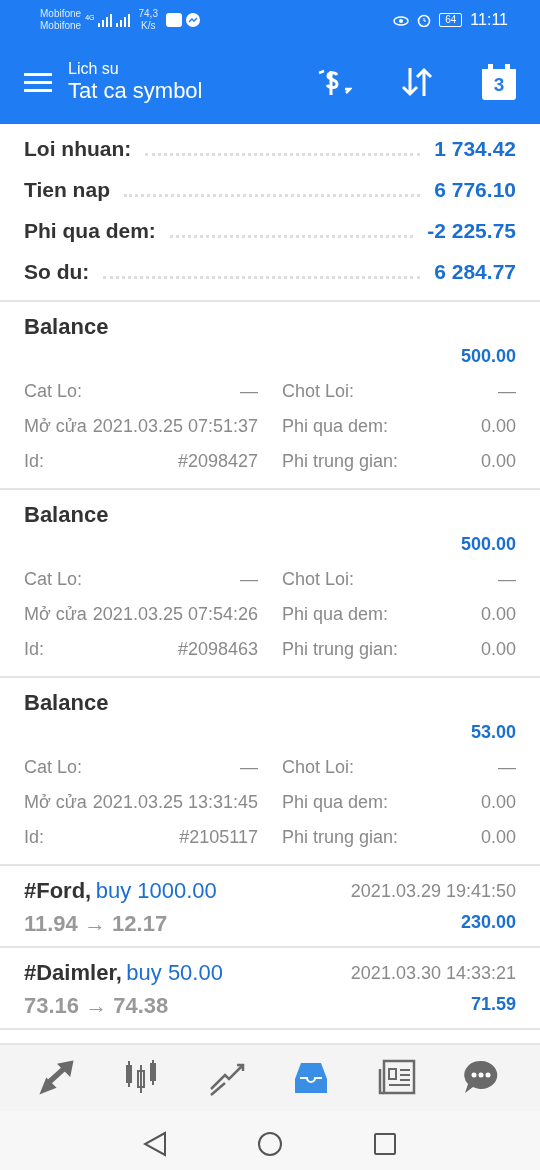 This screenshot has height=1170, width=540. What do you see at coordinates (155, 1143) in the screenshot?
I see `back-icon` at bounding box center [155, 1143].